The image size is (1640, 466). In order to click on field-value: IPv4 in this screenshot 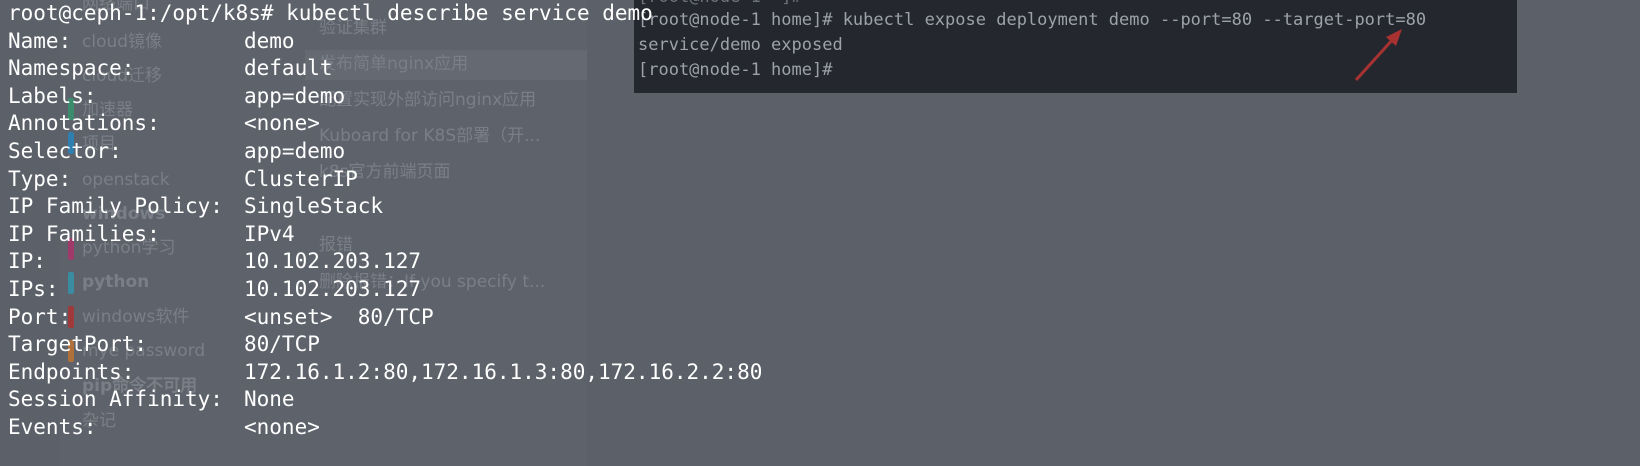, I will do `click(269, 233)`.